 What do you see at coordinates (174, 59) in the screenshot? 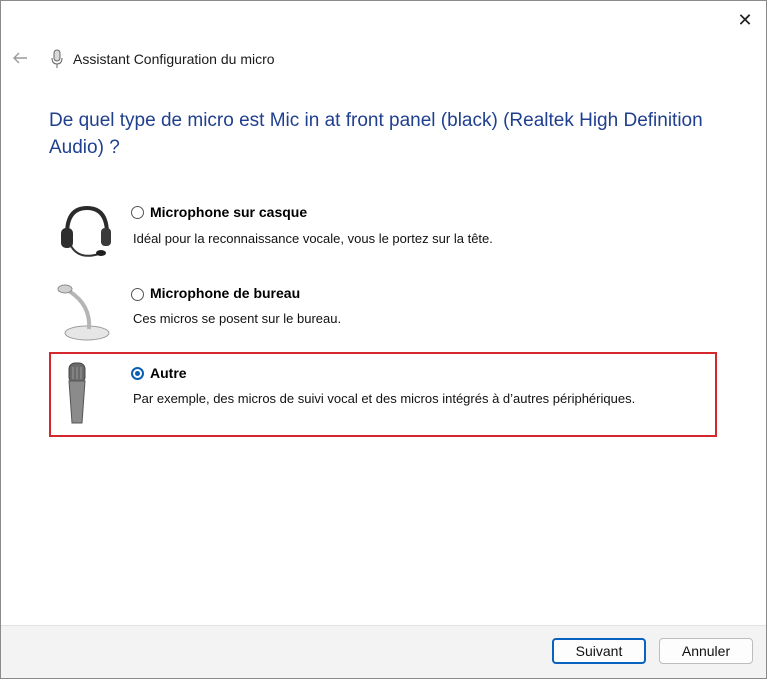
I see `window-title: Assistant Configuration du micro` at bounding box center [174, 59].